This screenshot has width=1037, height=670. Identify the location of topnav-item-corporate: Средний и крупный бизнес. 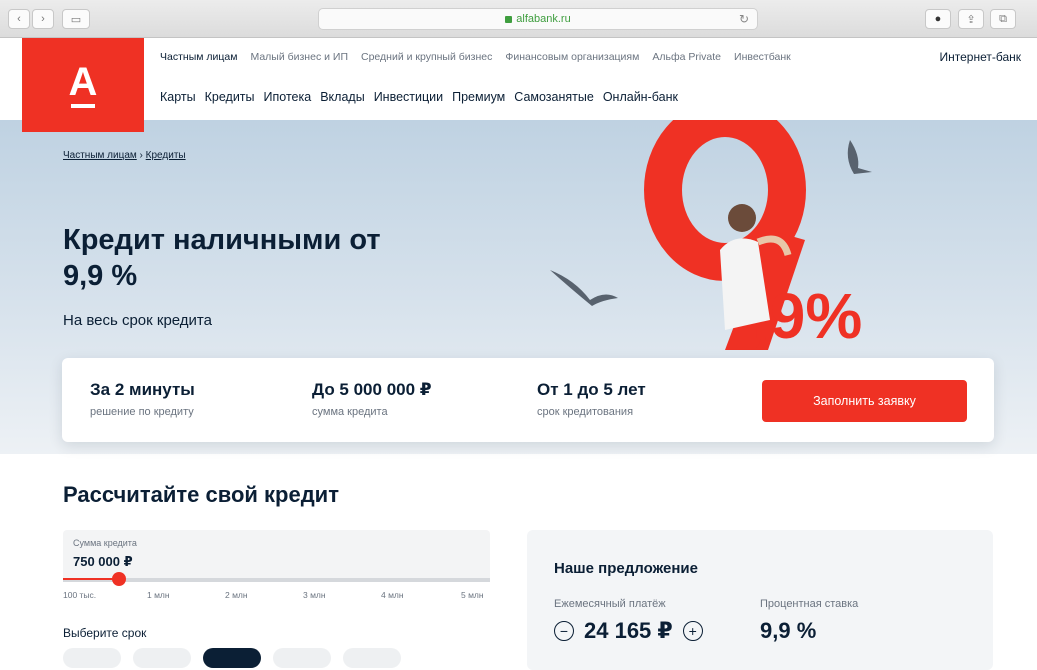
(426, 57).